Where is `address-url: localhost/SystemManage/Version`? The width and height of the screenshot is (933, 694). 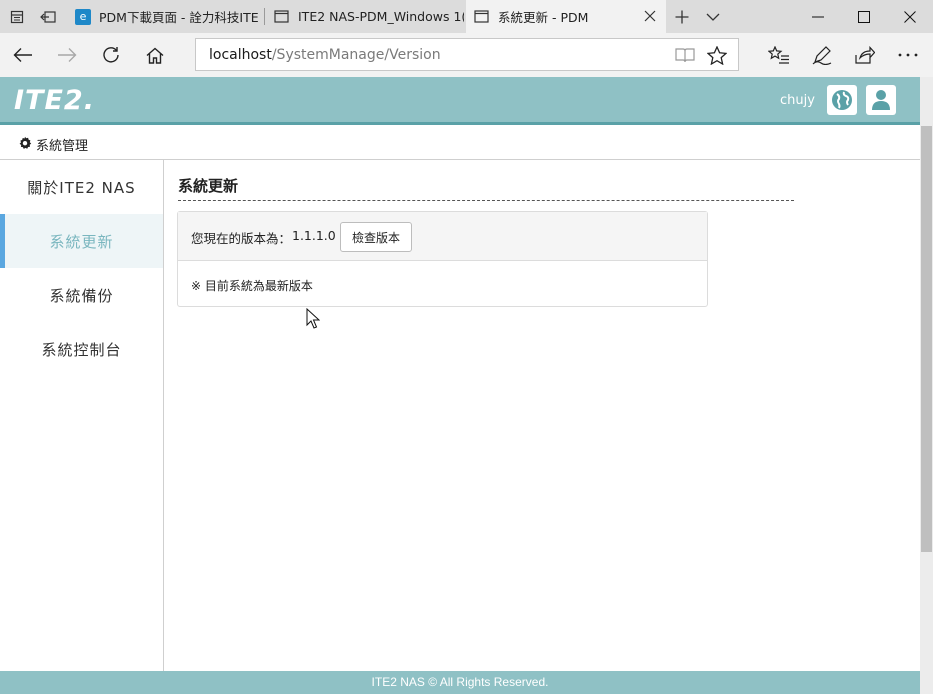 address-url: localhost/SystemManage/Version is located at coordinates (325, 55).